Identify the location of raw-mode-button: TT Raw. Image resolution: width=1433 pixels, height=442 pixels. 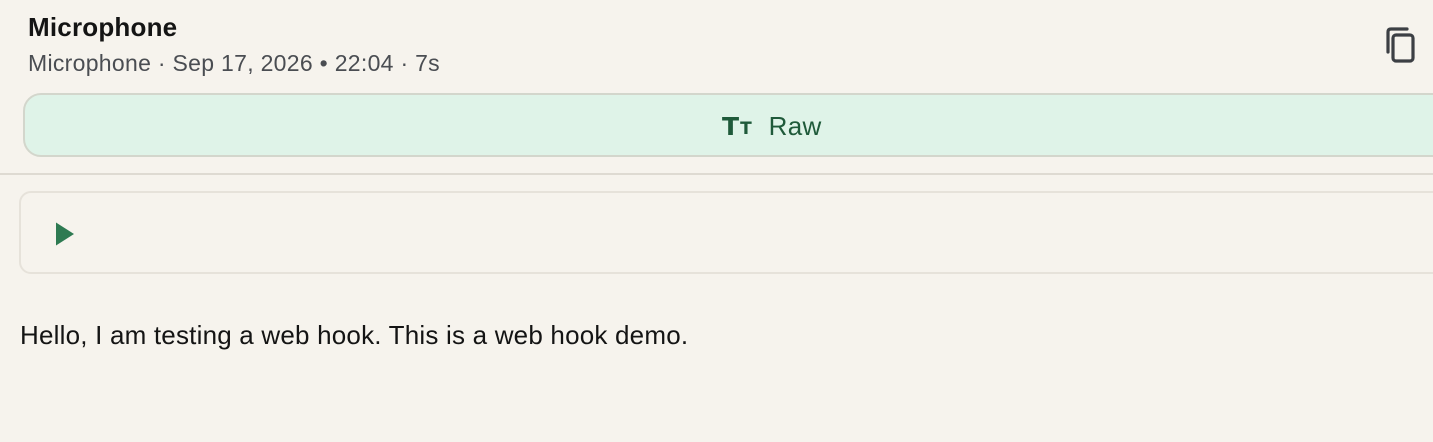
(728, 125).